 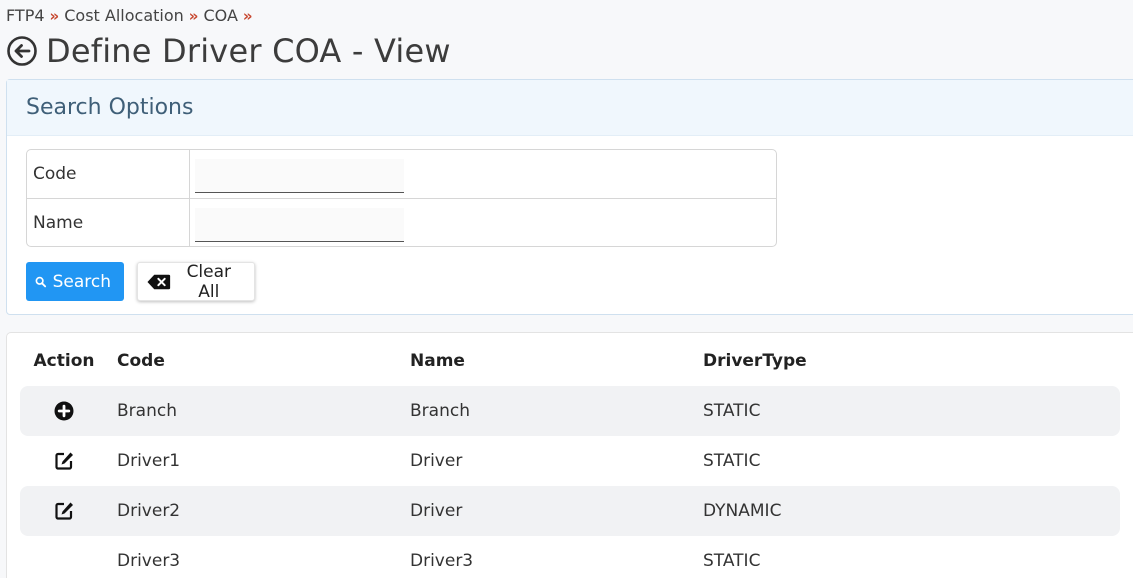 I want to click on form-row-name: Name, so click(x=401, y=222).